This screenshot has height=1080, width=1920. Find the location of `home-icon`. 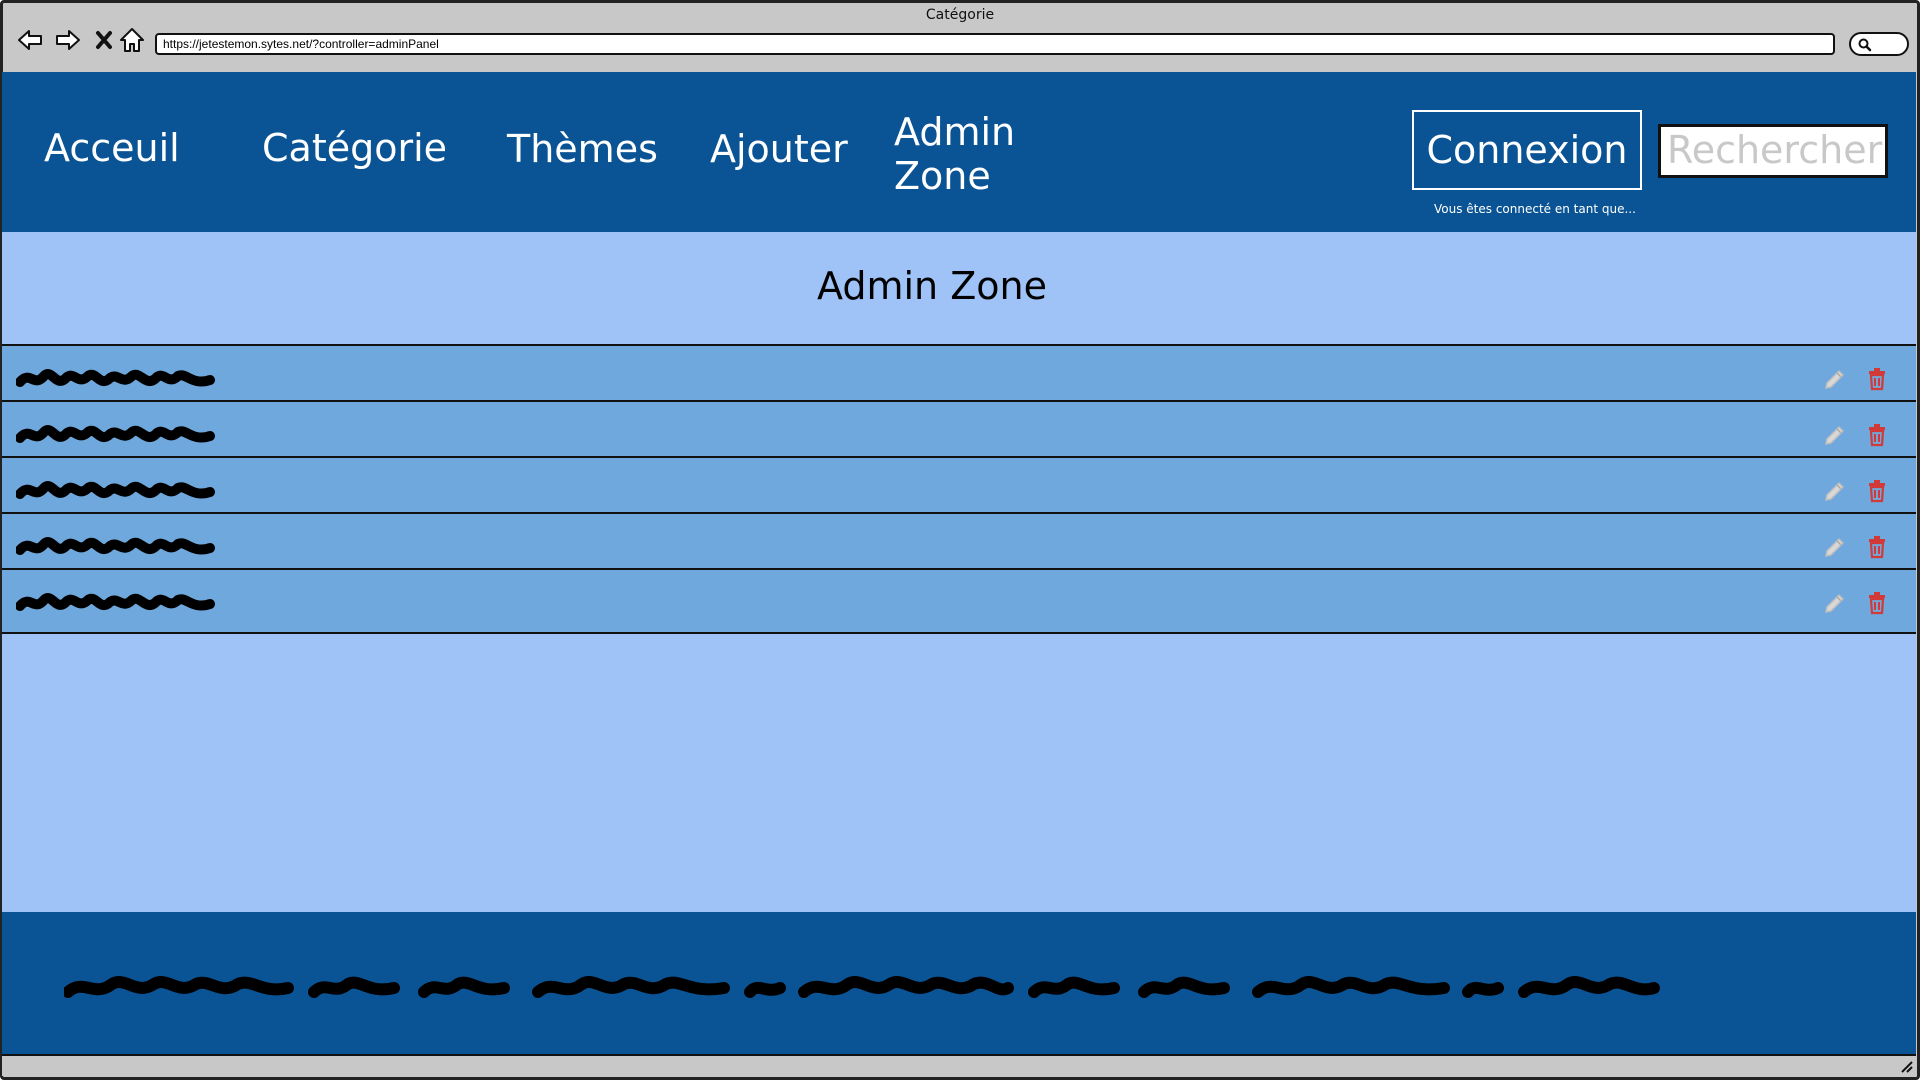

home-icon is located at coordinates (132, 40).